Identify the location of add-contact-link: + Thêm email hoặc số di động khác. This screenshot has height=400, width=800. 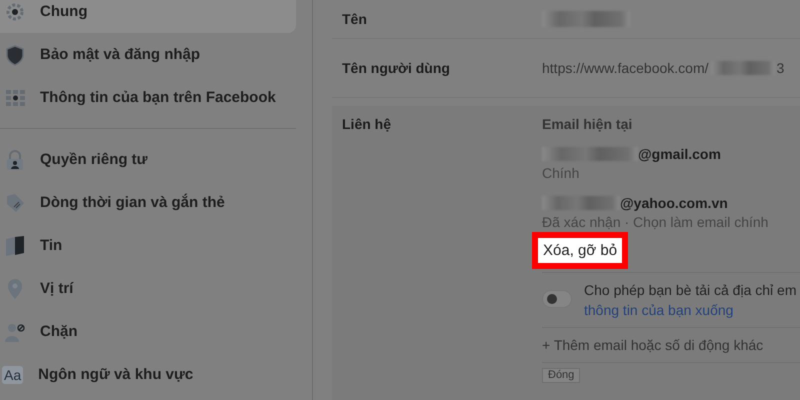
(671, 345).